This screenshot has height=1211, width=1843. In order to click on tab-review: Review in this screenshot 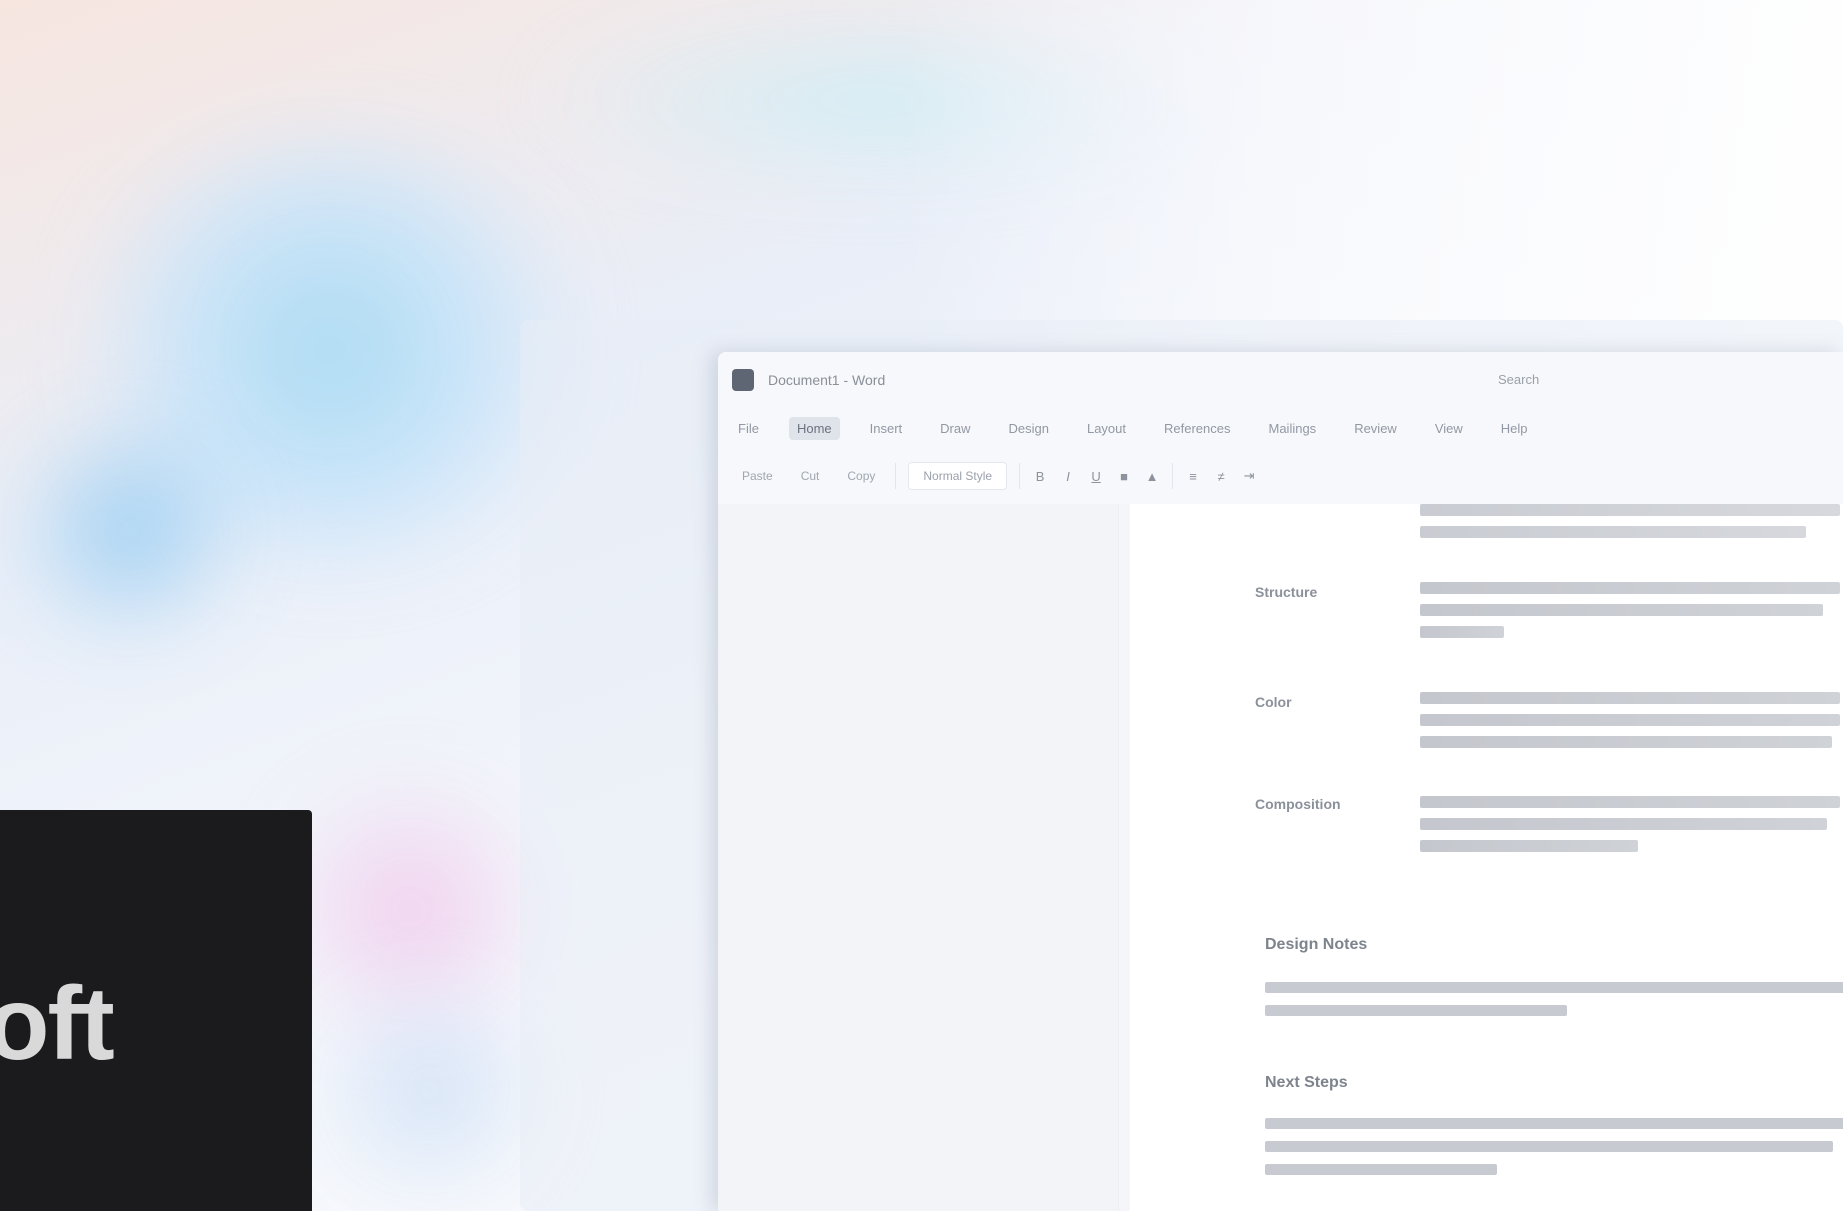, I will do `click(1375, 428)`.